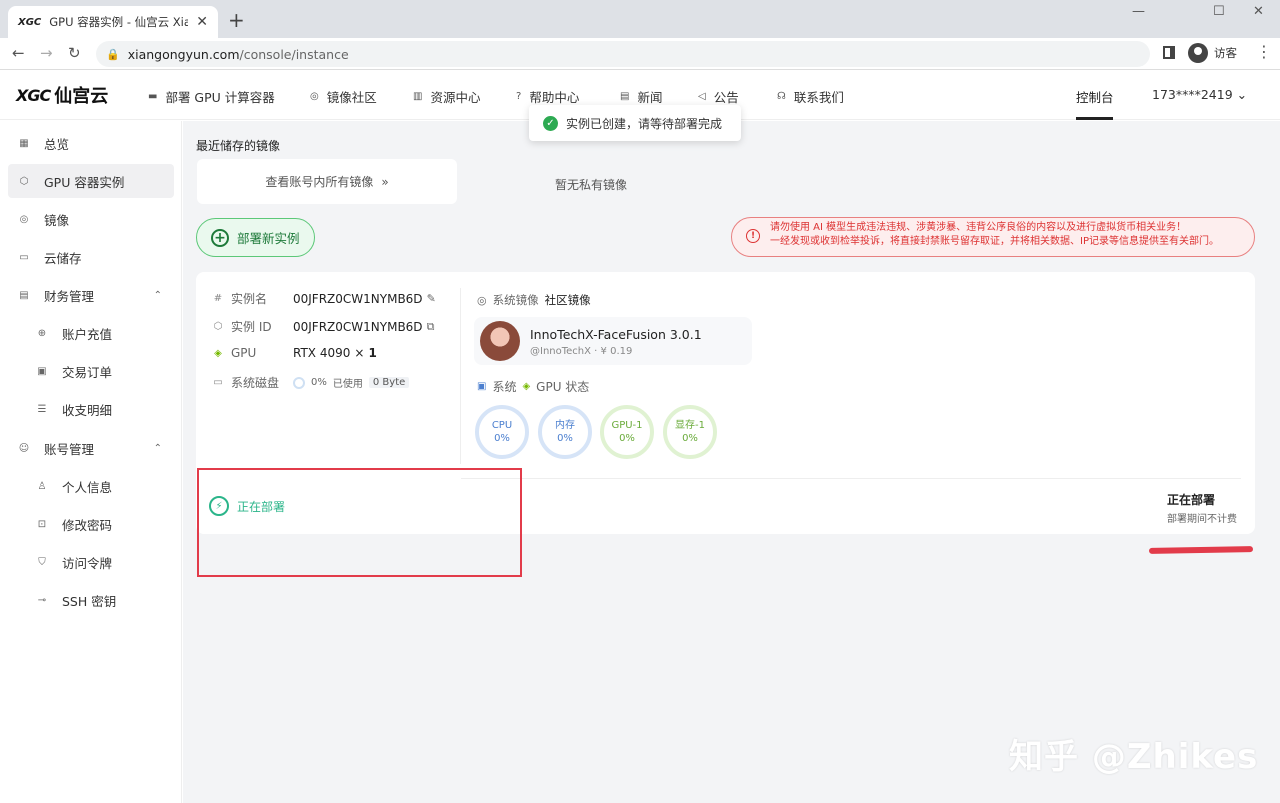  What do you see at coordinates (504, 386) in the screenshot?
I see `system-tab: 系统` at bounding box center [504, 386].